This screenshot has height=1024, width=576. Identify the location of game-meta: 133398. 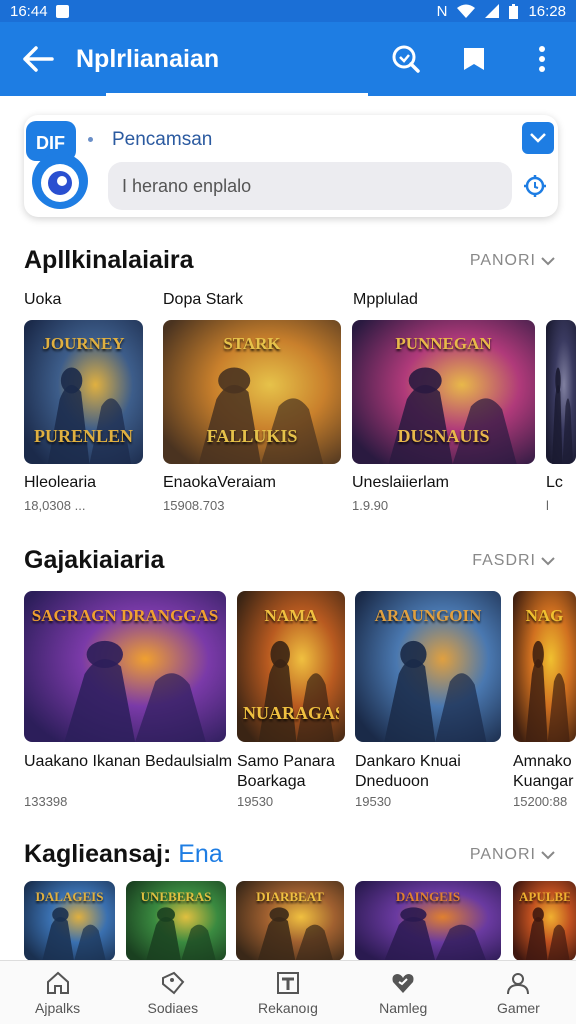
(46, 801).